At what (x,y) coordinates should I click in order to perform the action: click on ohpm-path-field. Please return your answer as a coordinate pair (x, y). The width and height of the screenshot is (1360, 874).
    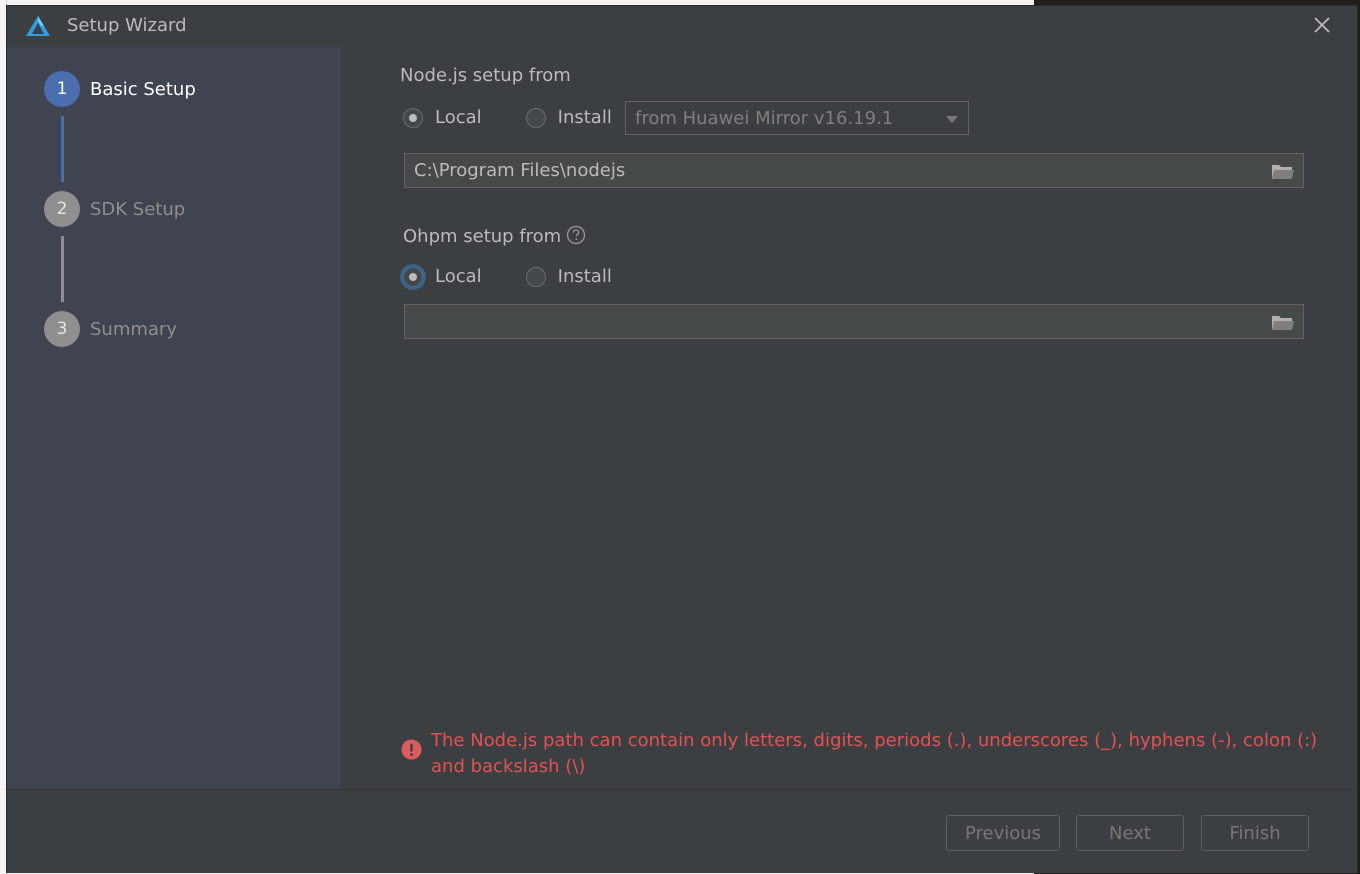
    Looking at the image, I should click on (854, 321).